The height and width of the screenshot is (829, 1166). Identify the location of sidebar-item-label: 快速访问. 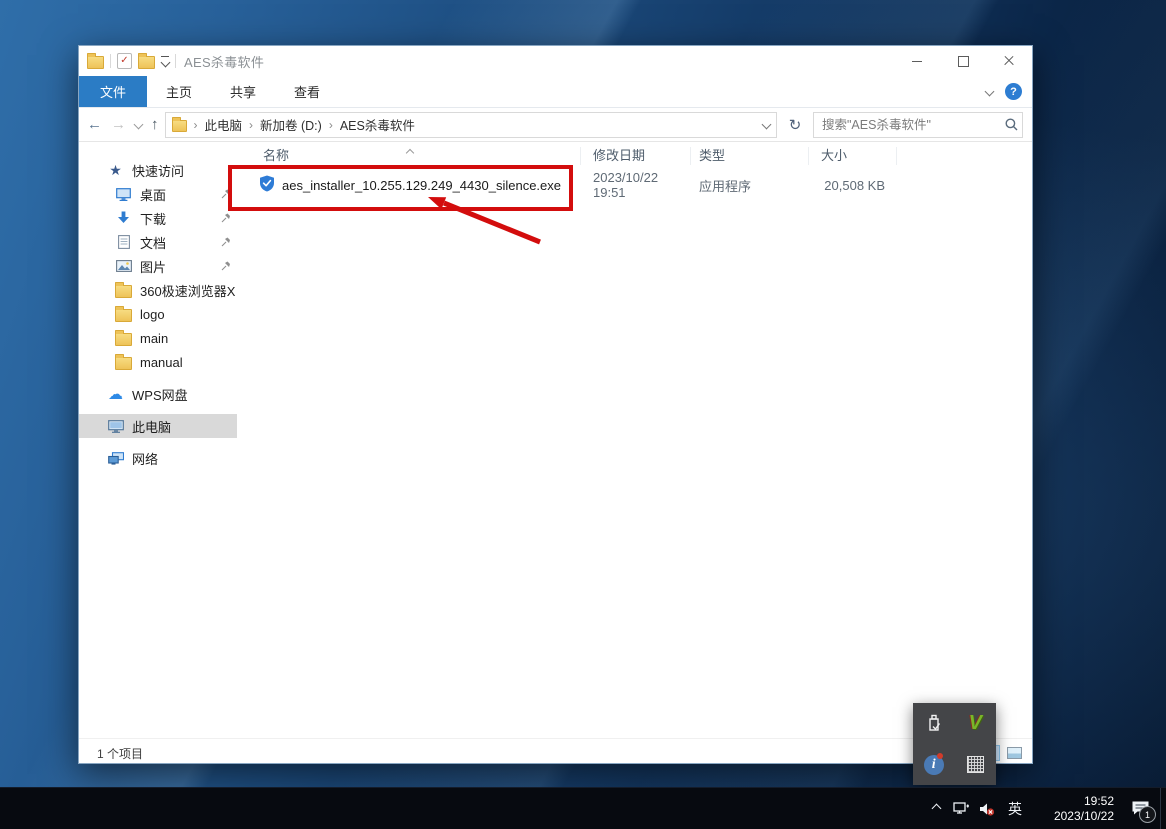
(158, 171).